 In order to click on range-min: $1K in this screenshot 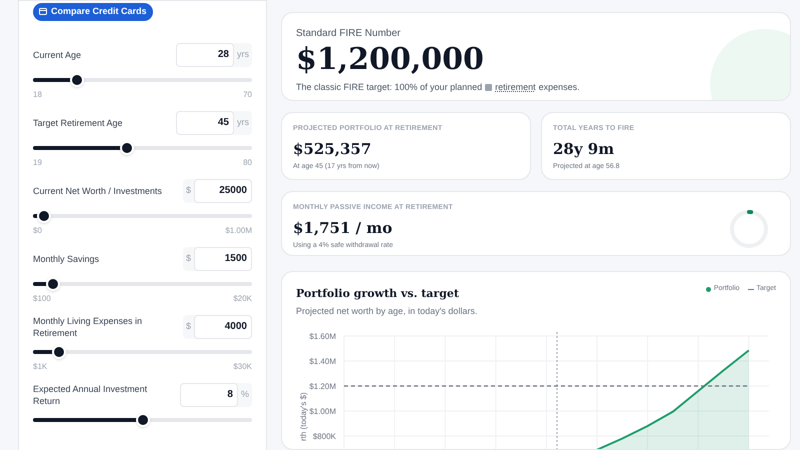, I will do `click(40, 366)`.